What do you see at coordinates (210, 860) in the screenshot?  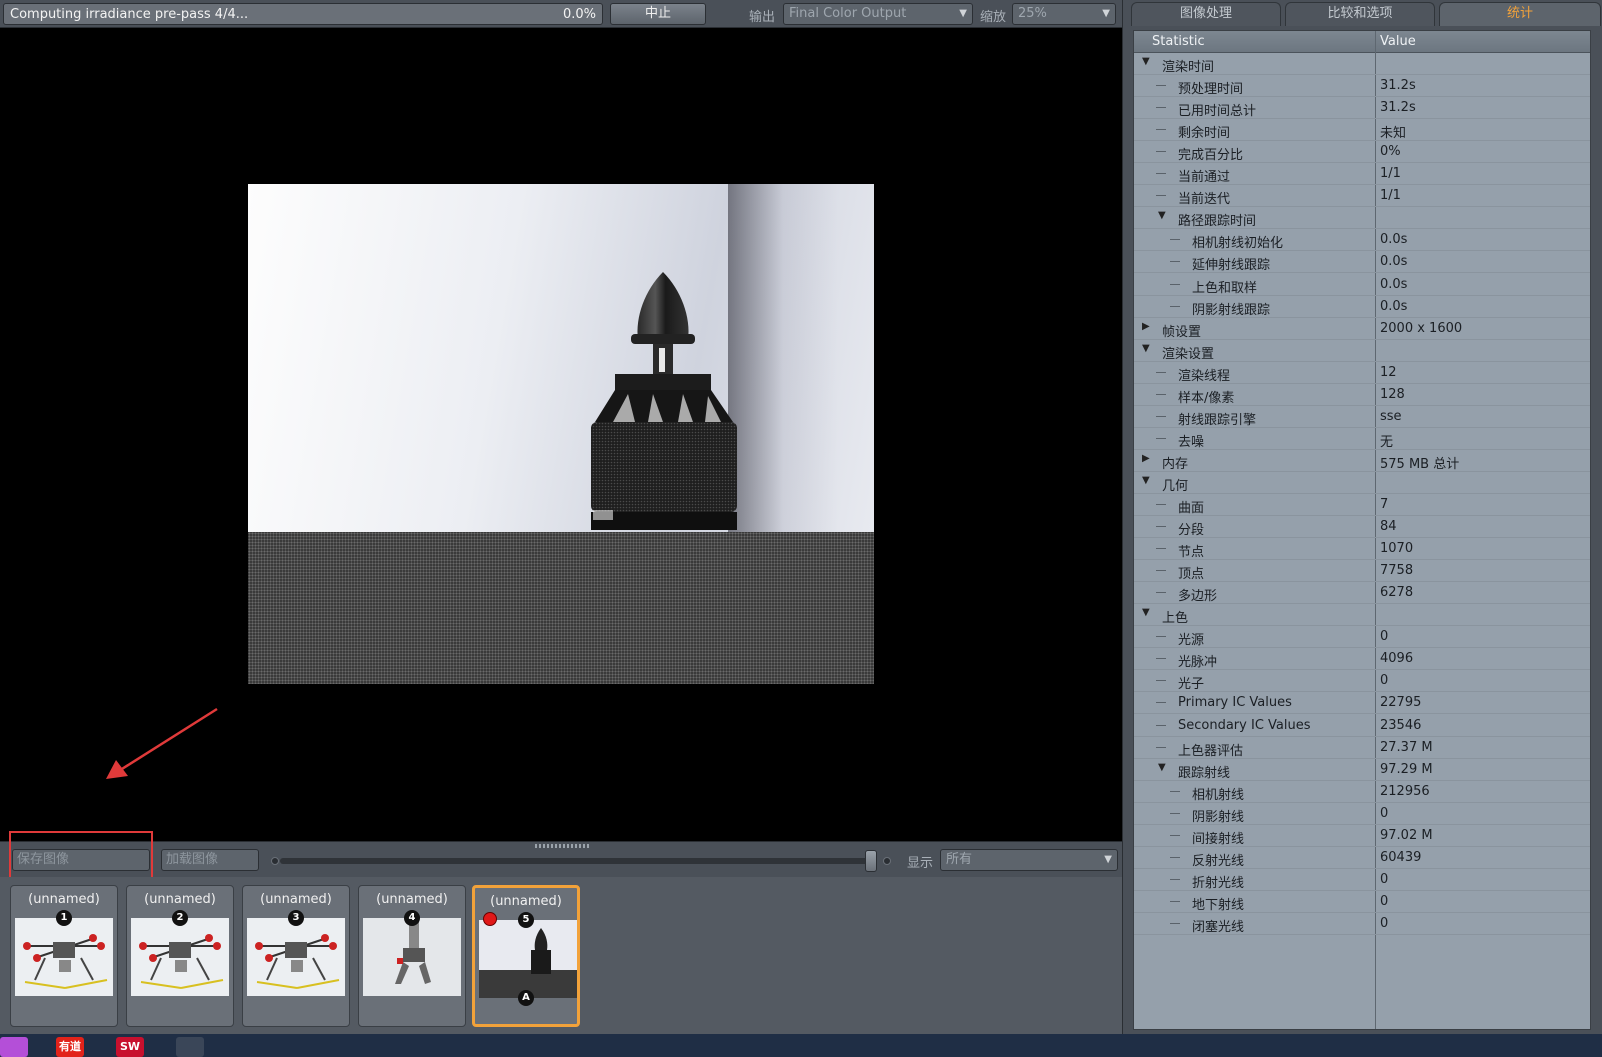 I see `load-image-button: 加载图像` at bounding box center [210, 860].